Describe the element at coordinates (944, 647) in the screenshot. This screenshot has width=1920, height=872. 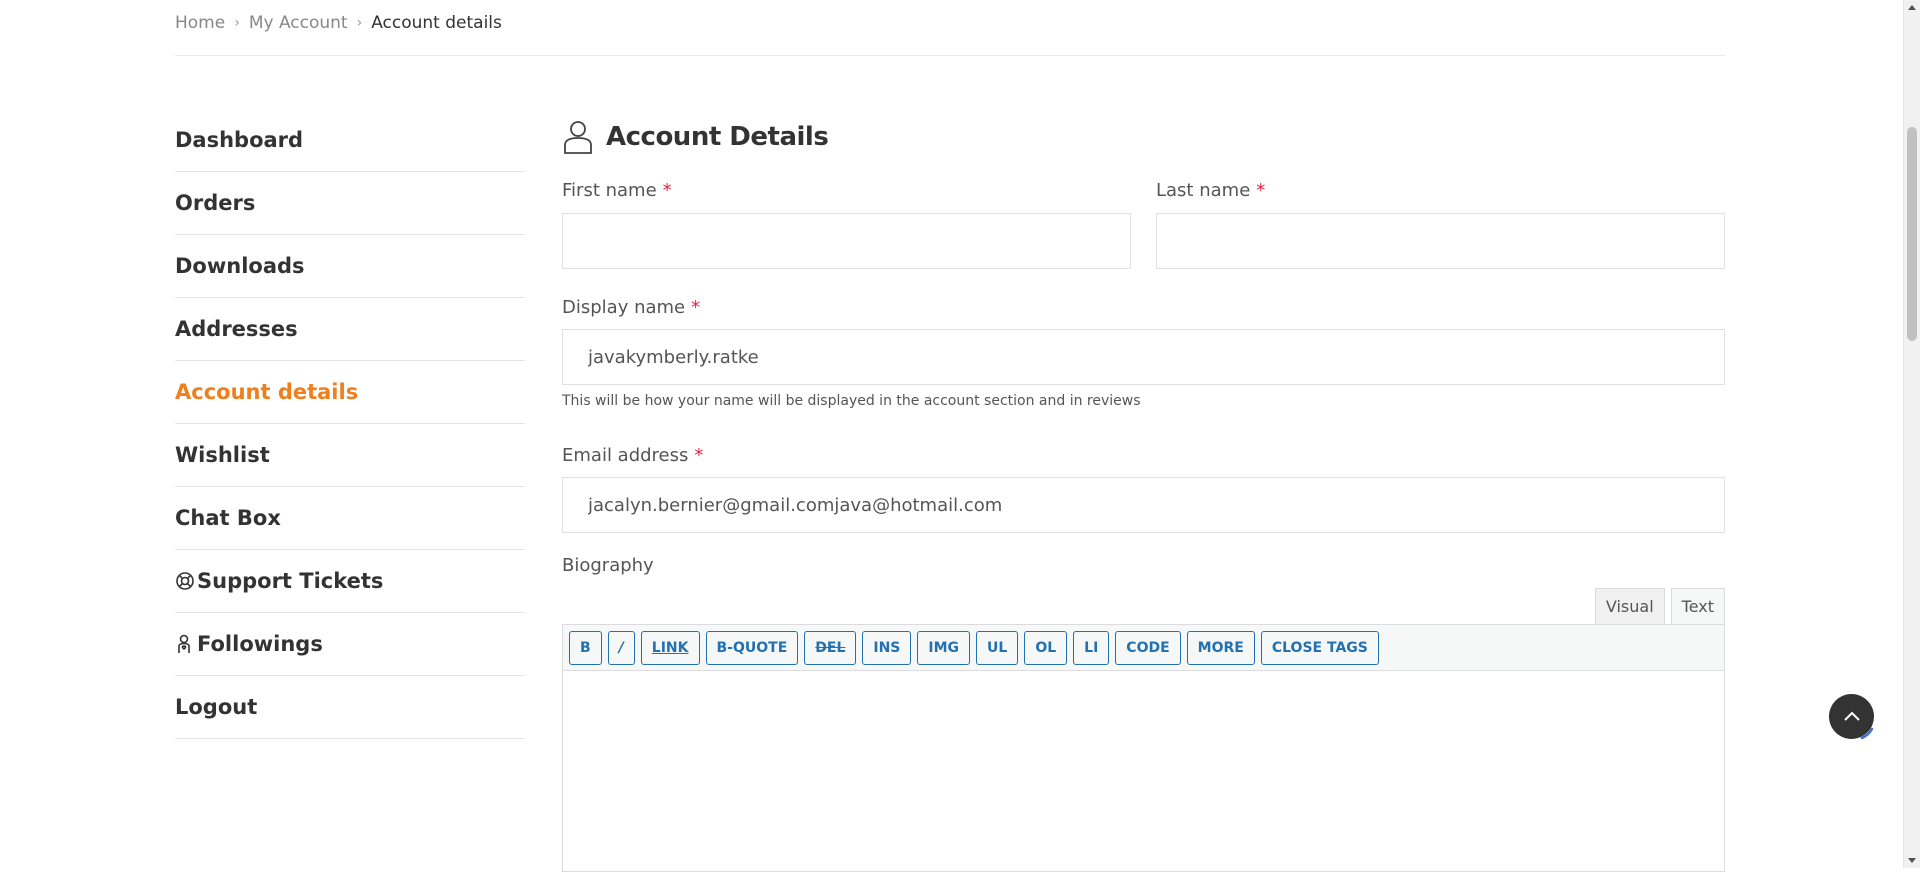
I see `img-button: IMG` at that location.